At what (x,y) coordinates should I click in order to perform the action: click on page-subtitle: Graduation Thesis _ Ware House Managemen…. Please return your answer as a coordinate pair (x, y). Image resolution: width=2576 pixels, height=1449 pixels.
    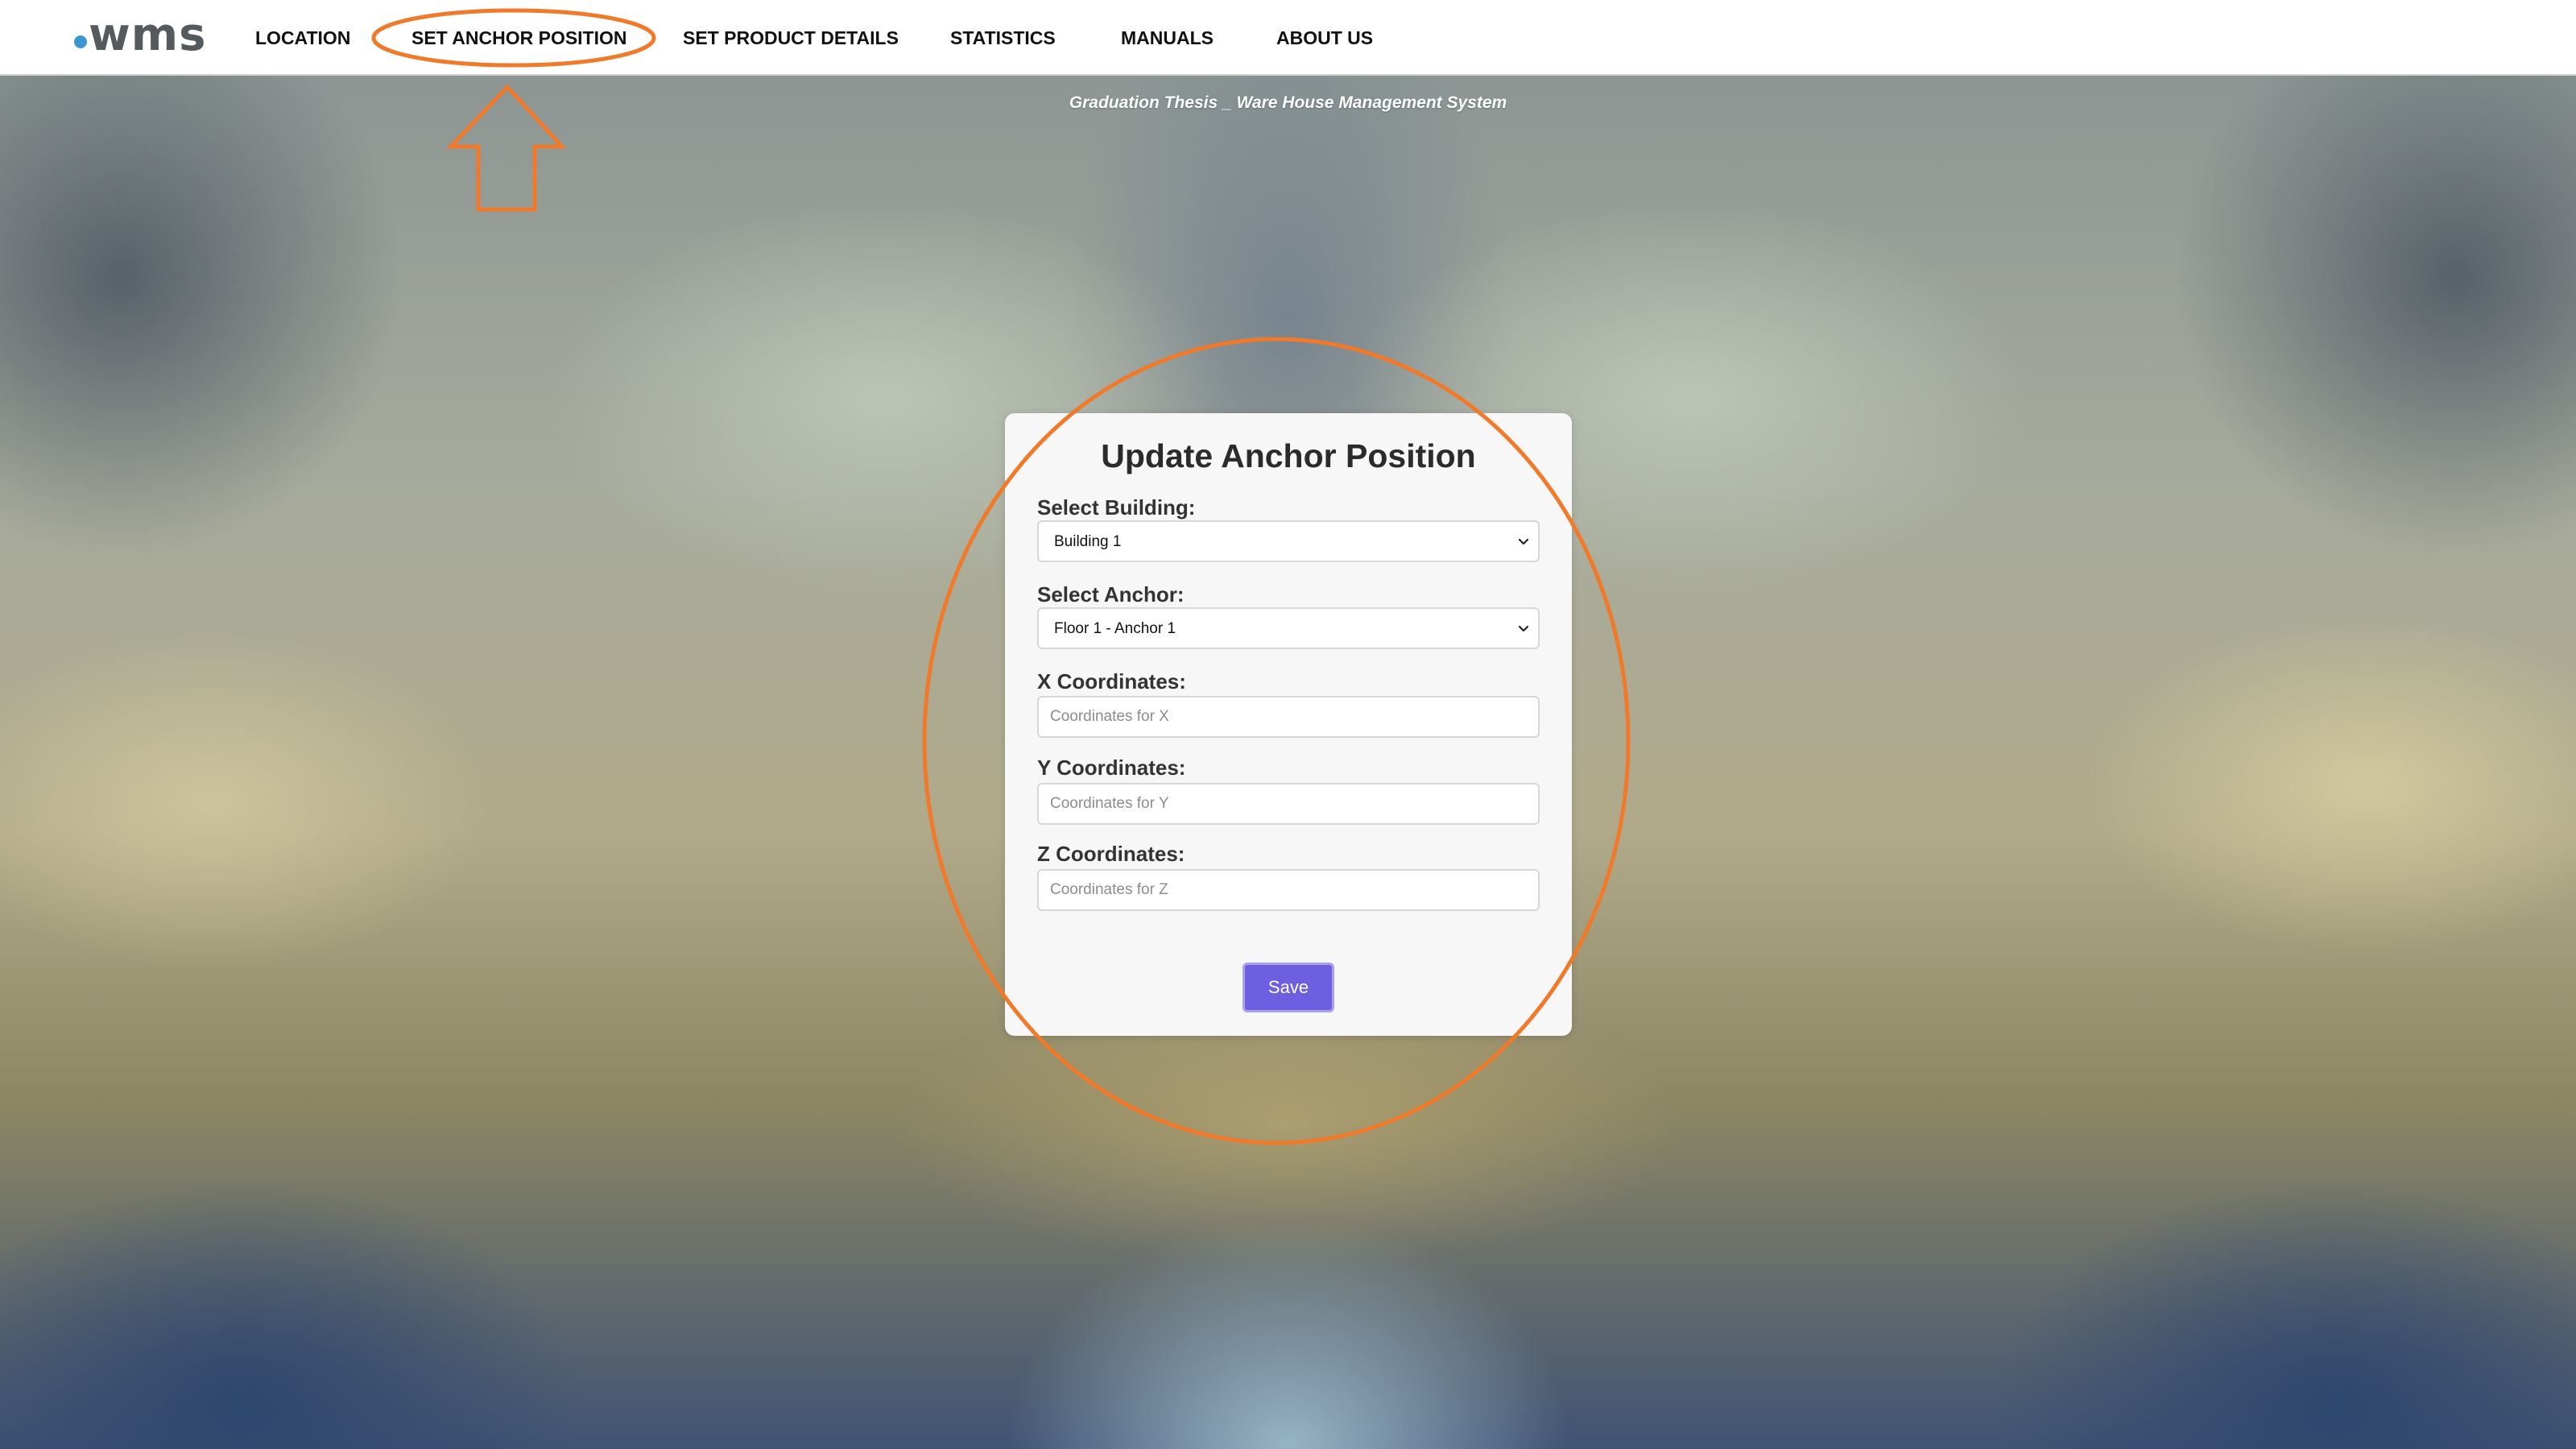
    Looking at the image, I should click on (1288, 102).